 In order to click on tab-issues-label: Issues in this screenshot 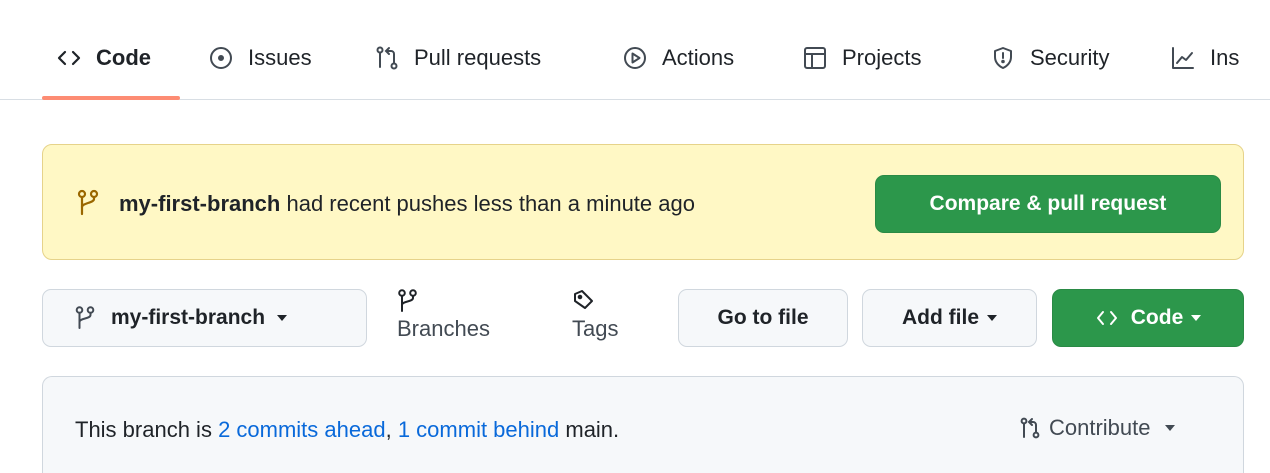, I will do `click(280, 57)`.